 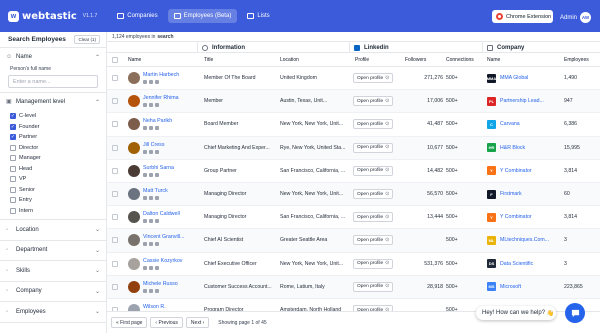 What do you see at coordinates (575, 313) in the screenshot?
I see `chat-button` at bounding box center [575, 313].